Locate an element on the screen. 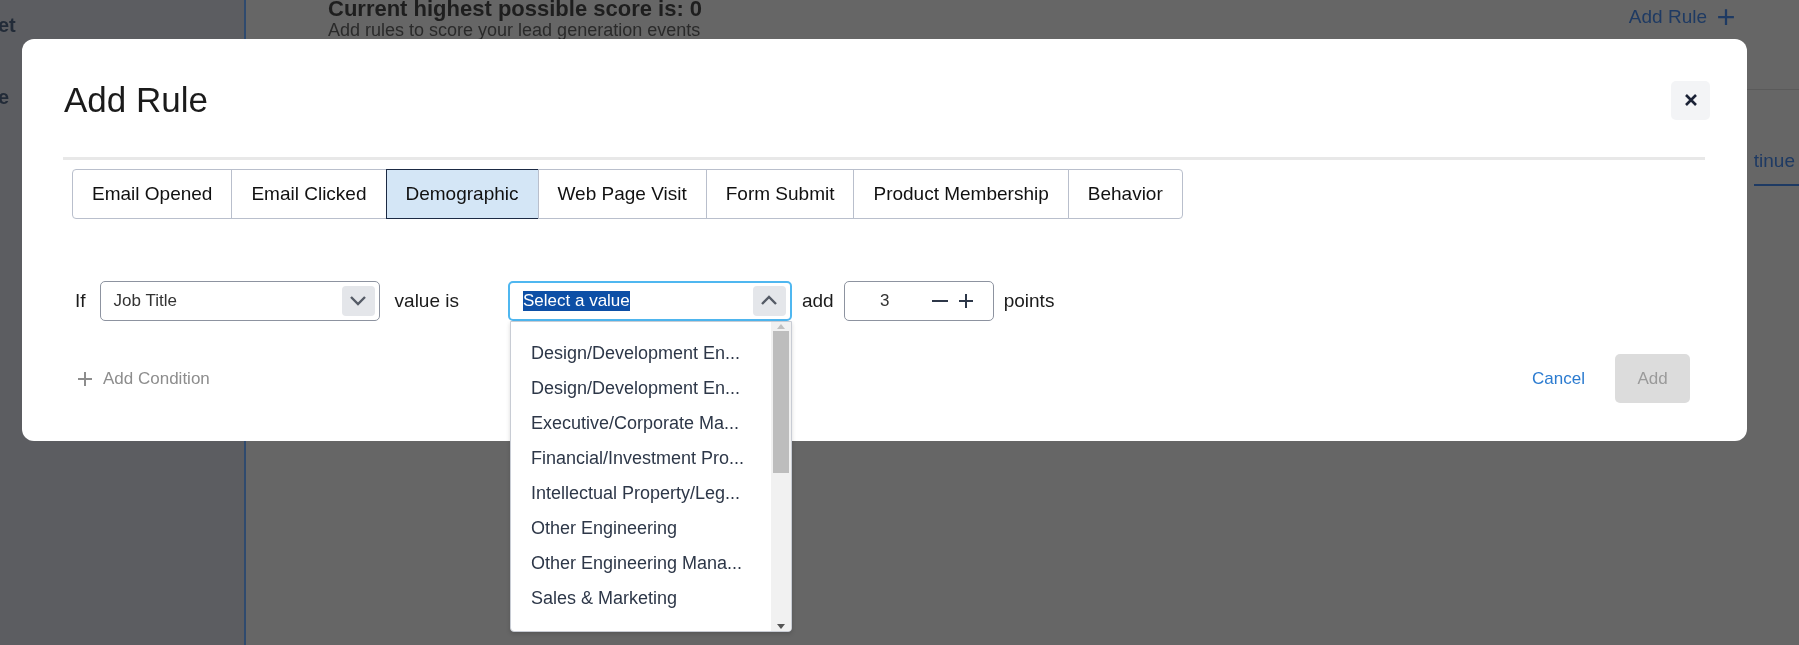 The width and height of the screenshot is (1799, 645). score-heading: Current highest possible score is: 0 is located at coordinates (515, 10).